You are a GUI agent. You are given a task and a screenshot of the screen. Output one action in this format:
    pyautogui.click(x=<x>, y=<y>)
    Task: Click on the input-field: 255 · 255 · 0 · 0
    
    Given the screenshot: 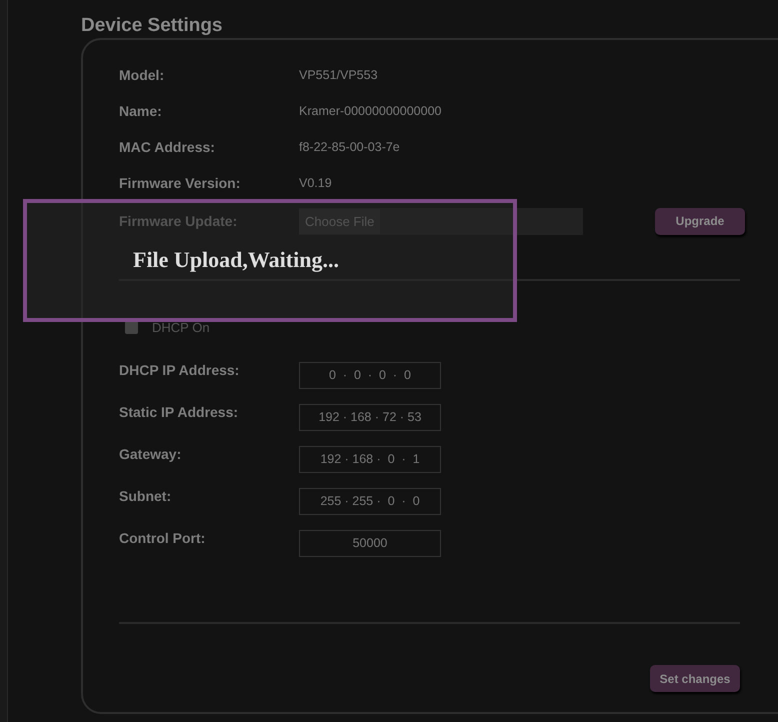 What is the action you would take?
    pyautogui.click(x=370, y=501)
    